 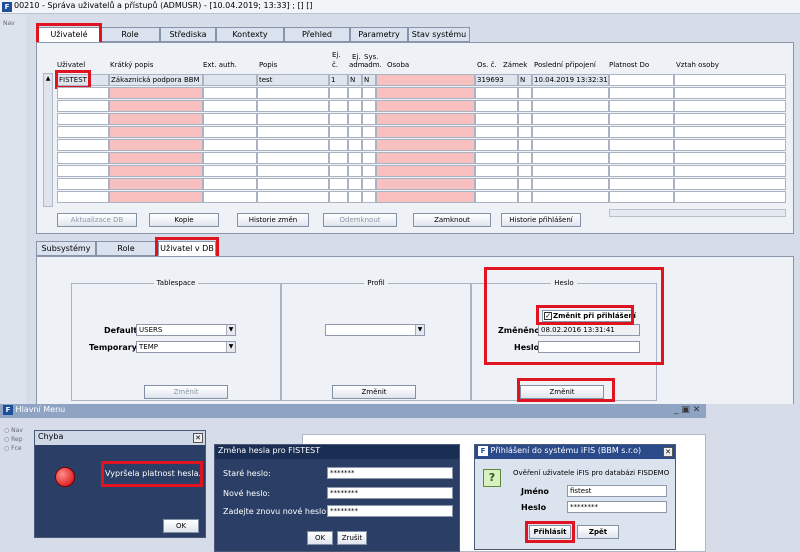 What do you see at coordinates (13, 430) in the screenshot?
I see `nav-radio: ○ Nav` at bounding box center [13, 430].